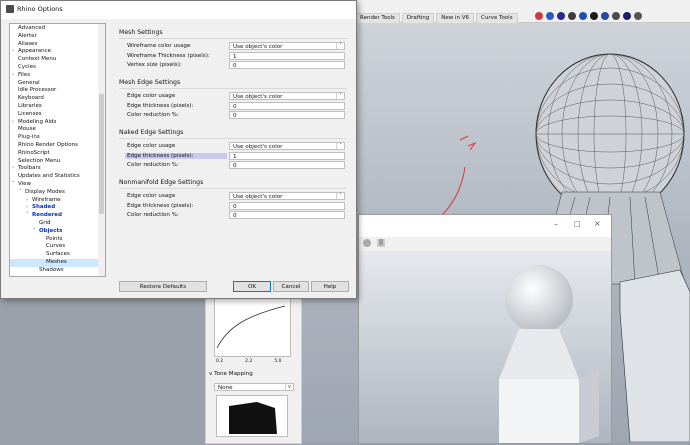 The image size is (690, 445). I want to click on tree-item: Selection Menu, so click(36, 162).